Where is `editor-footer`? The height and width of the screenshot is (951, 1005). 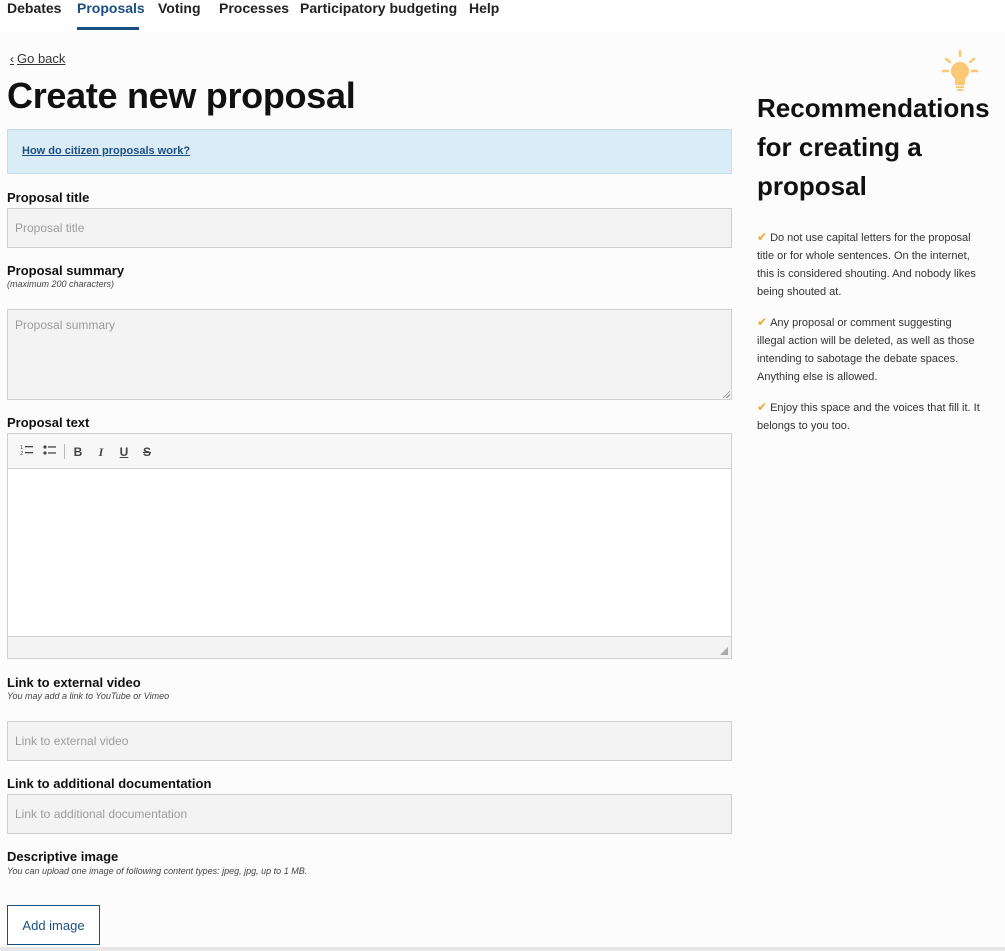 editor-footer is located at coordinates (369, 647).